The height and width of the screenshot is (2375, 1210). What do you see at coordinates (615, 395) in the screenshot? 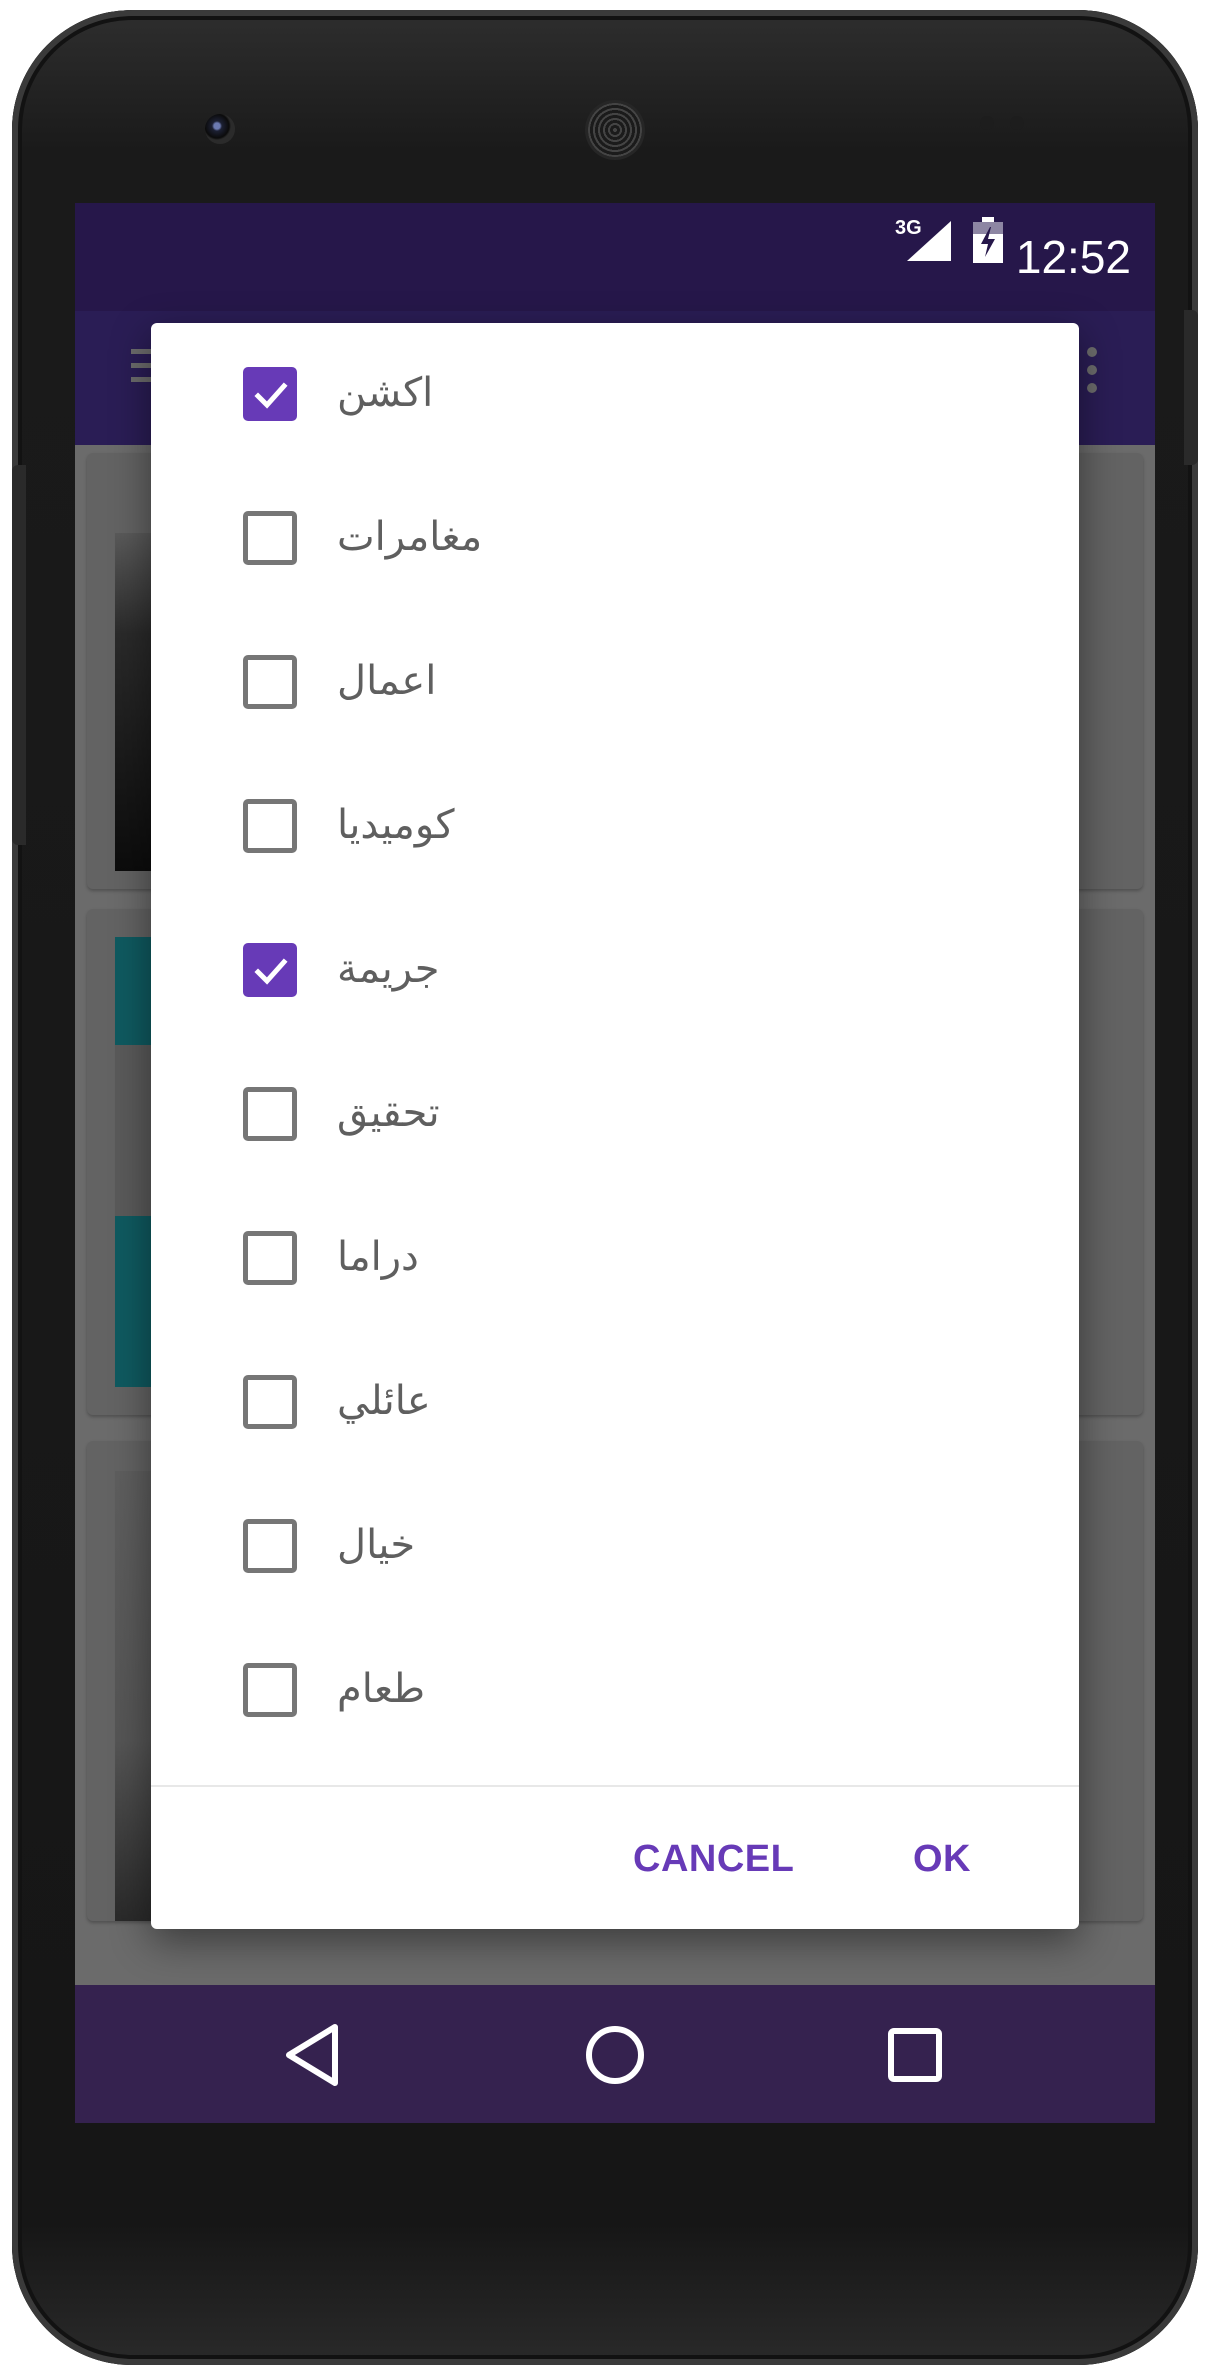
I see `option-row: اكشن` at bounding box center [615, 395].